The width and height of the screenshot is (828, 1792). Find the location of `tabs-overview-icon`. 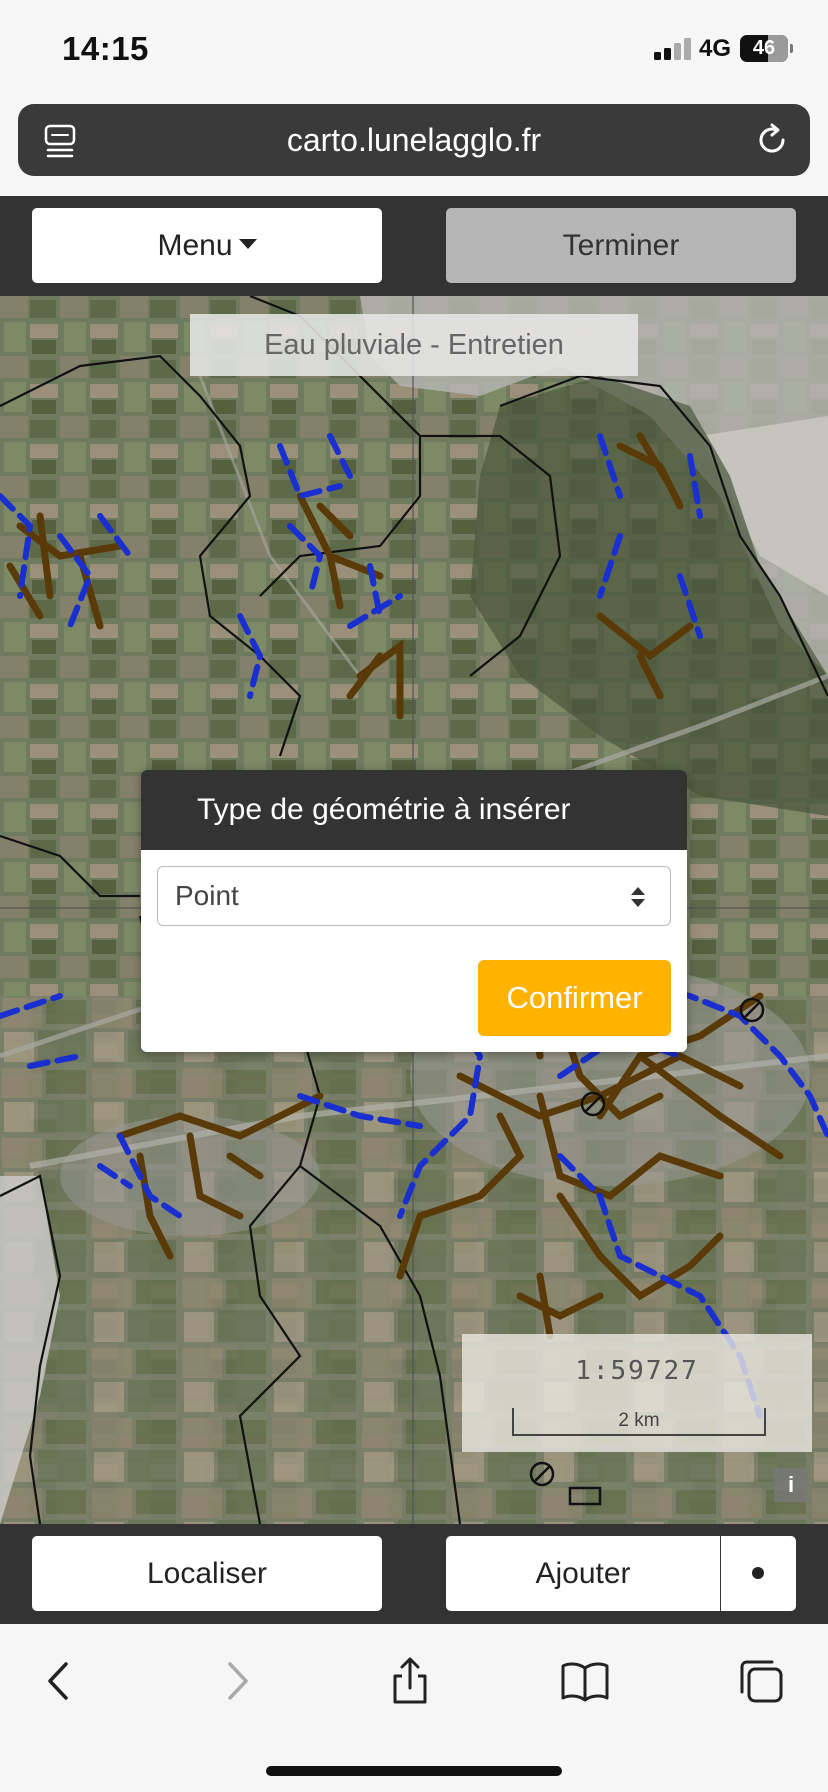

tabs-overview-icon is located at coordinates (761, 1681).